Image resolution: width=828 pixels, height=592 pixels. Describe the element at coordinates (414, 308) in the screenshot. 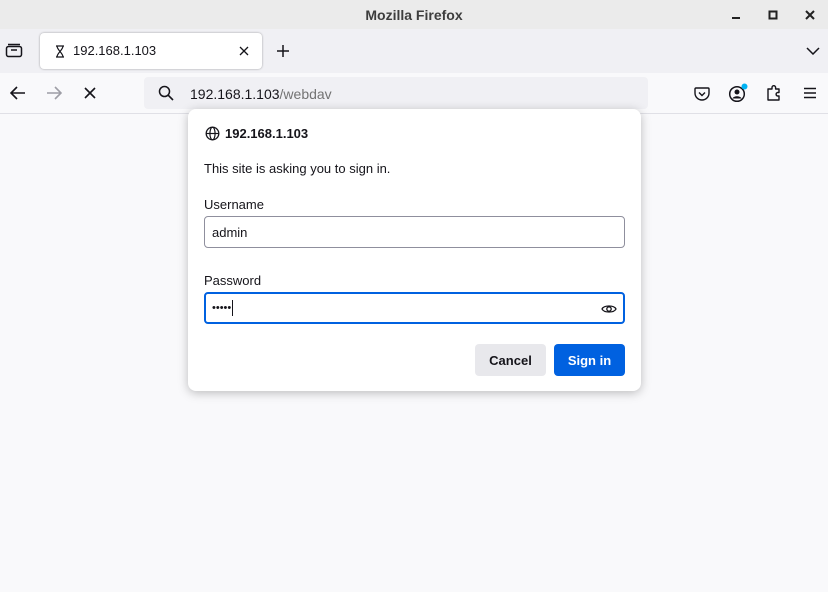

I see `password-field: •••••` at that location.